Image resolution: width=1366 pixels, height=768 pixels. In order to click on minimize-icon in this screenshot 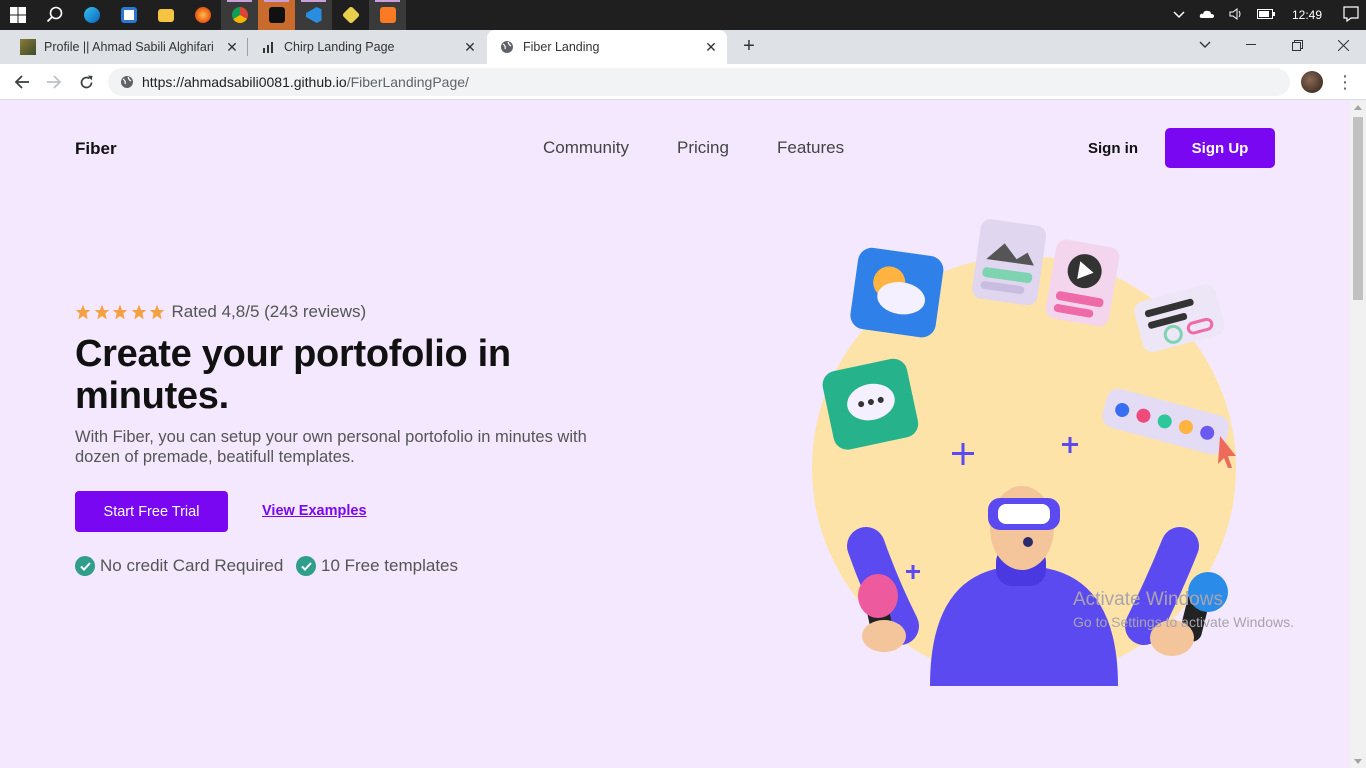, I will do `click(1251, 45)`.